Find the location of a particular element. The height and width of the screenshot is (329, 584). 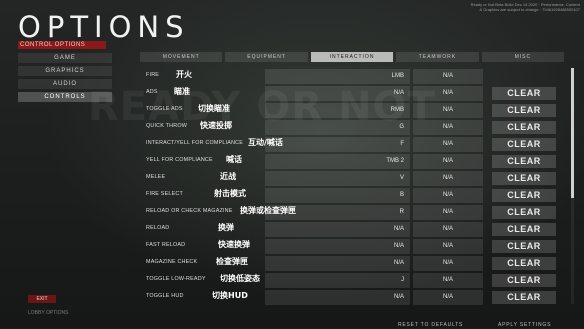

keybind-row-toggle-ads: TOGGLE ADS 切换瞄准 RMB N/A CLEAR is located at coordinates (352, 110).